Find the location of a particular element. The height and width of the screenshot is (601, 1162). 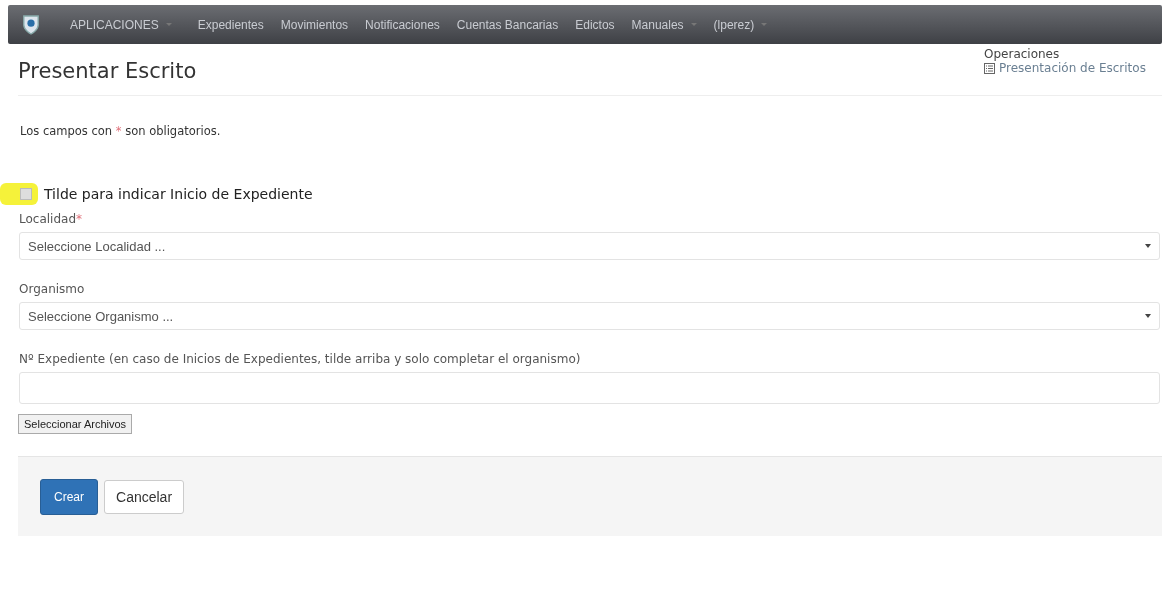

operations-heading: Operaciones is located at coordinates (1022, 54).